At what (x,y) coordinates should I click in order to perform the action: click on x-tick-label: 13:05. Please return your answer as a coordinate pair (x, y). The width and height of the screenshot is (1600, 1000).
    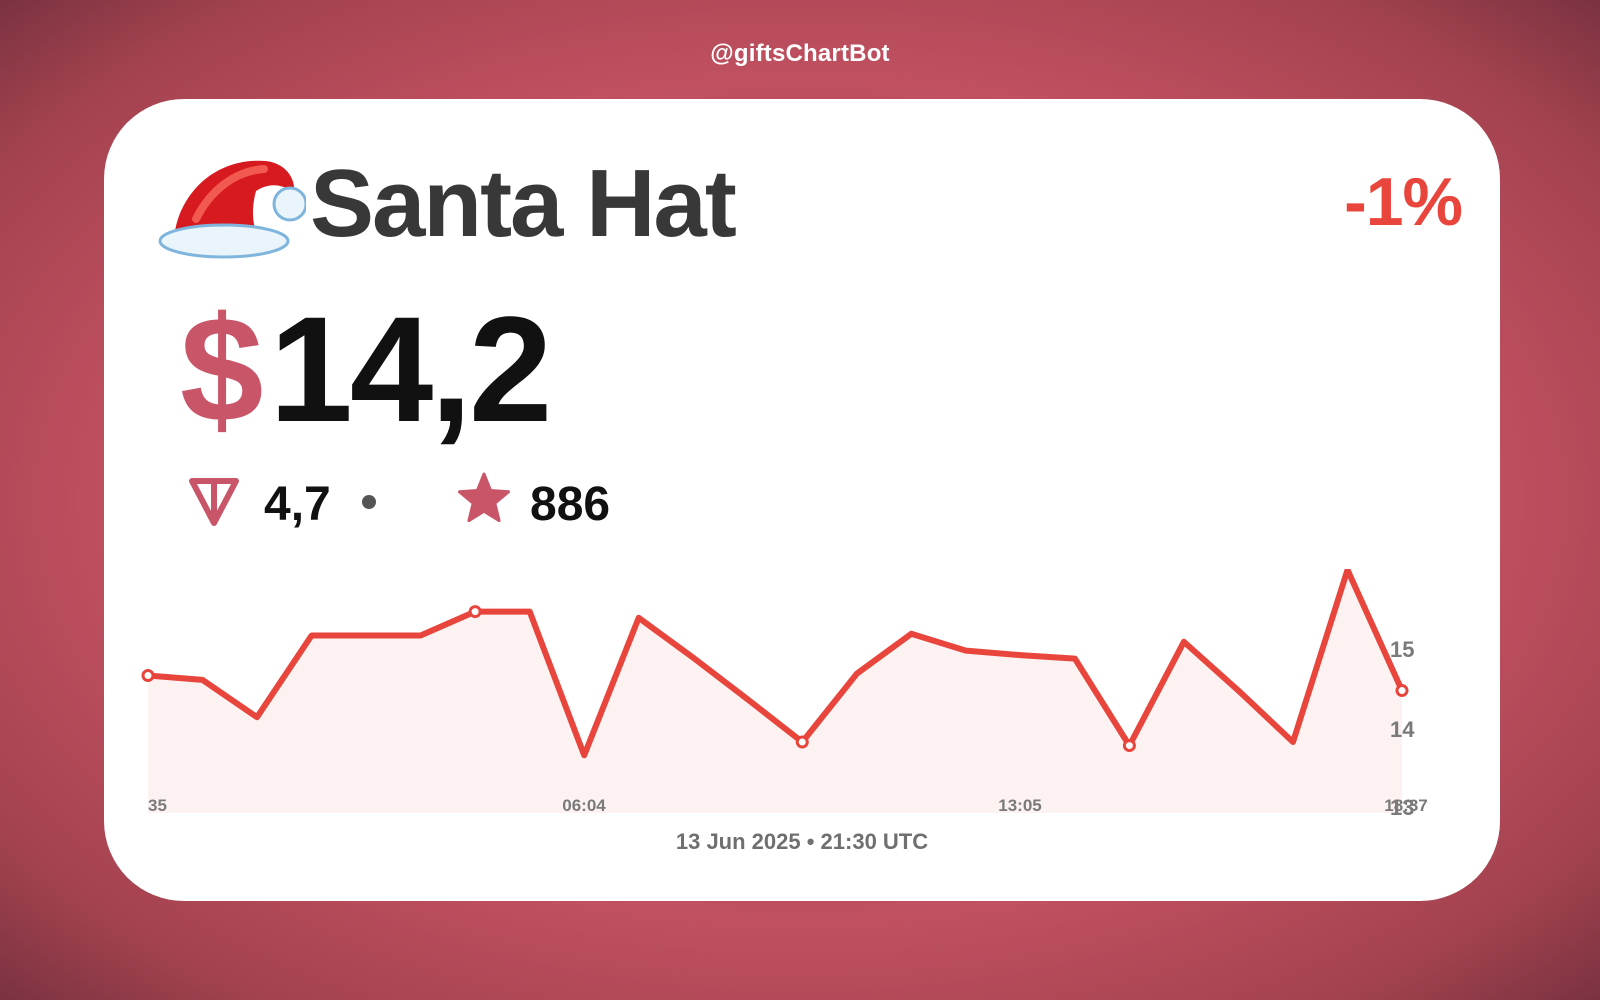
    Looking at the image, I should click on (1019, 805).